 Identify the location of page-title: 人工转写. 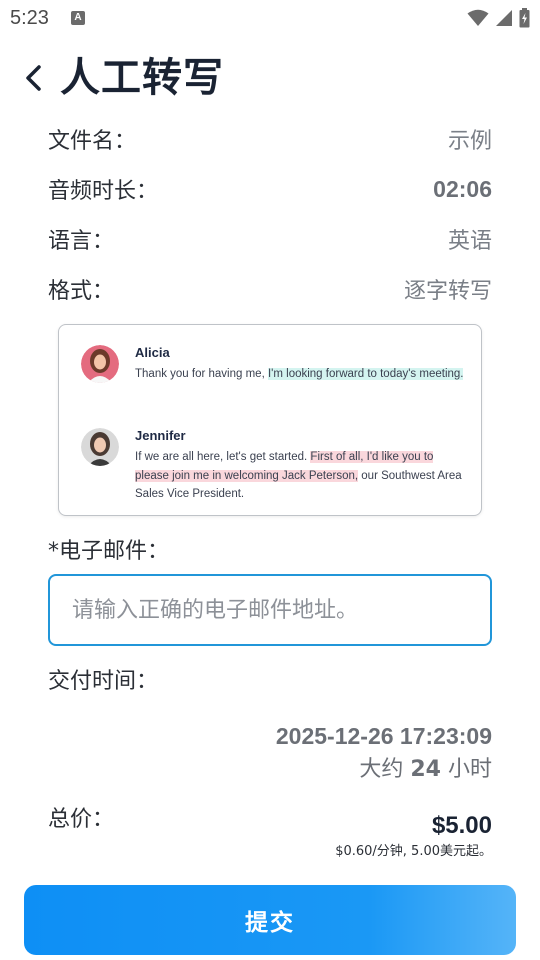
(142, 78).